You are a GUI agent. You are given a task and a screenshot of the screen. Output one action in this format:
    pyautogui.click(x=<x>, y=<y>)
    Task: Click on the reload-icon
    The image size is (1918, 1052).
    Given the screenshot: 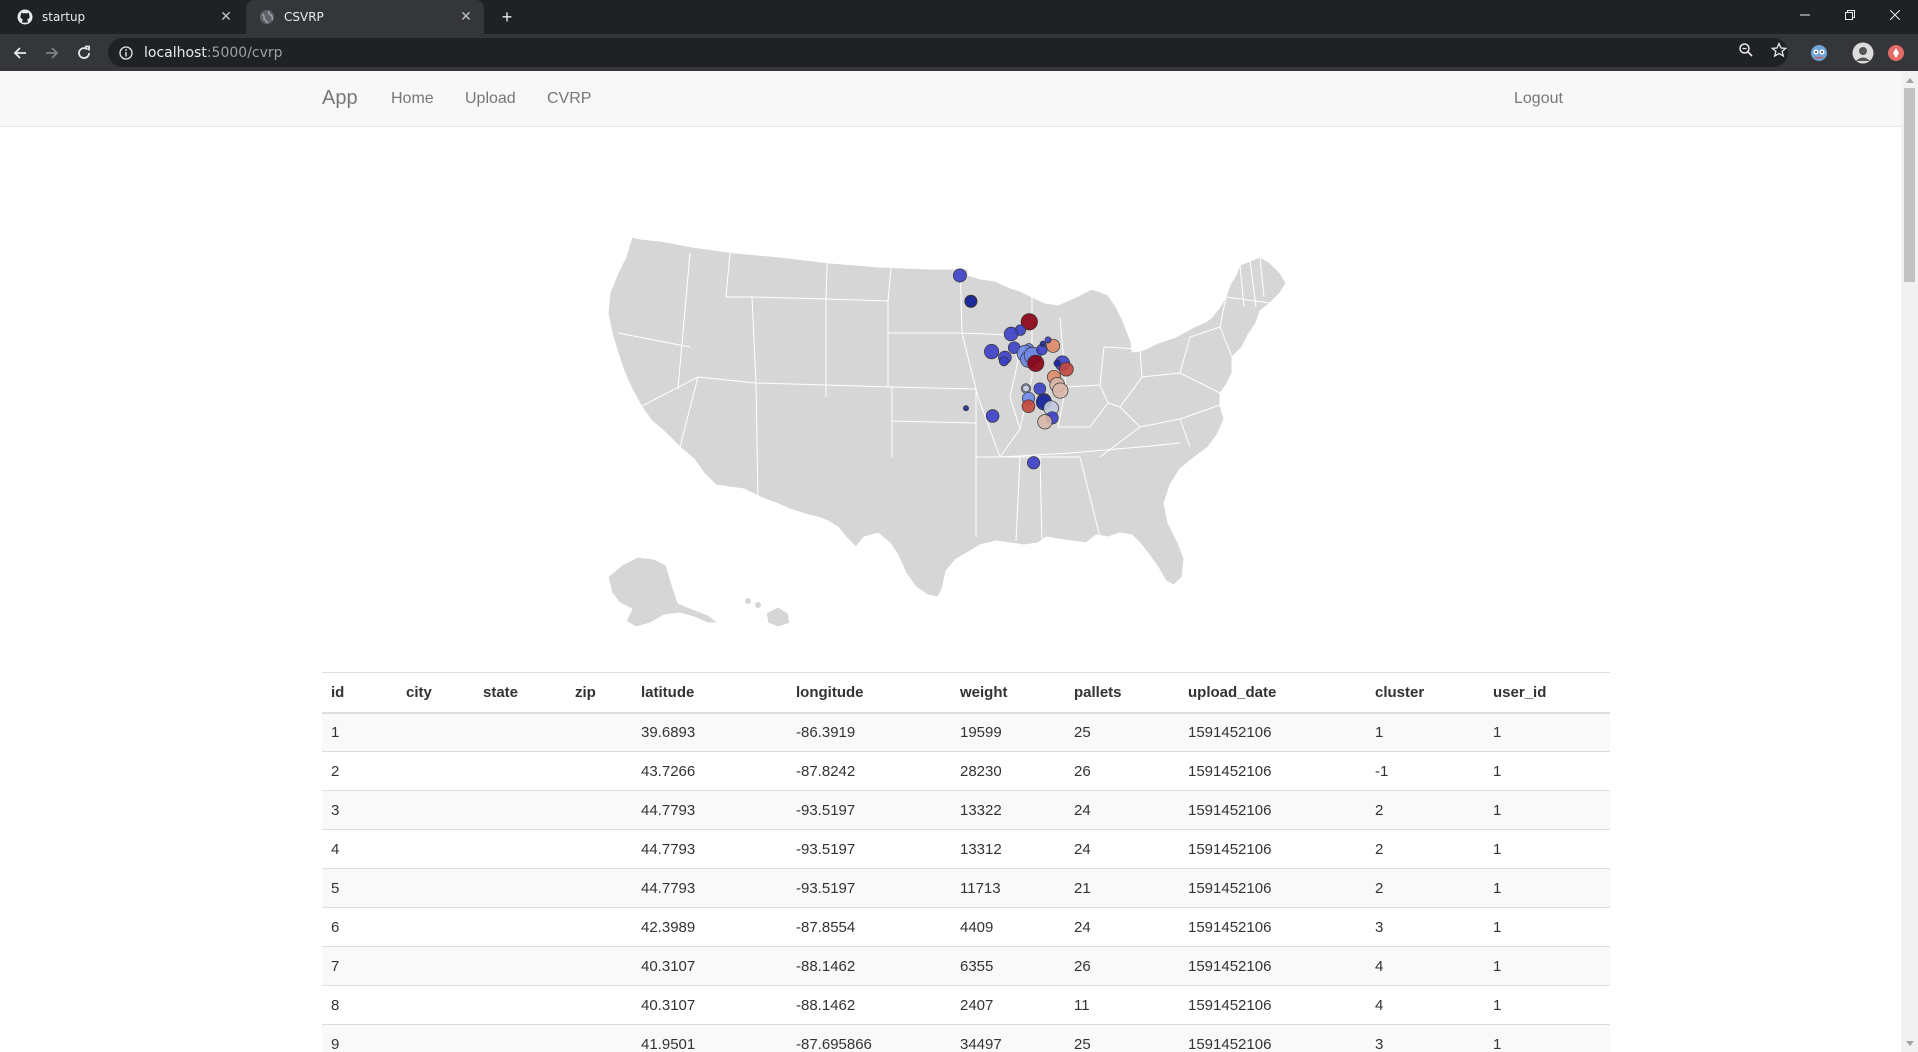 What is the action you would take?
    pyautogui.click(x=84, y=53)
    